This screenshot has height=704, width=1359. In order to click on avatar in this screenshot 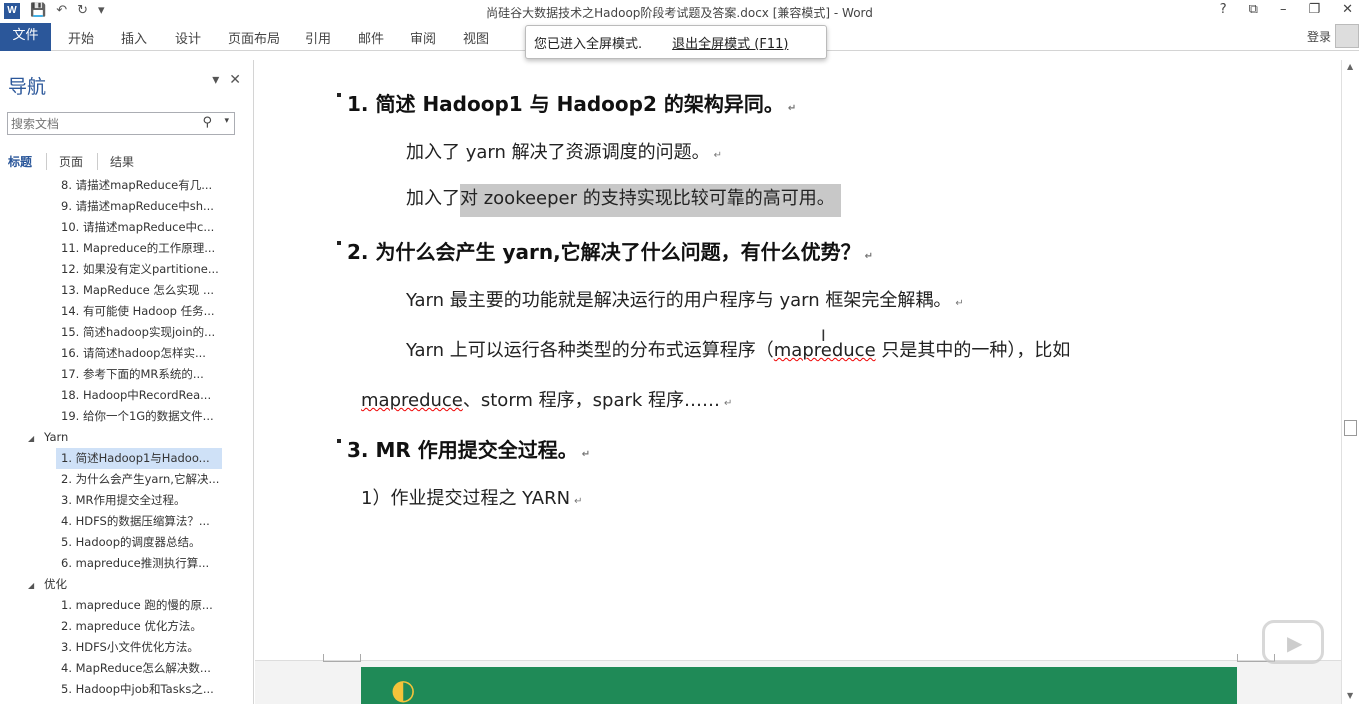, I will do `click(1347, 36)`.